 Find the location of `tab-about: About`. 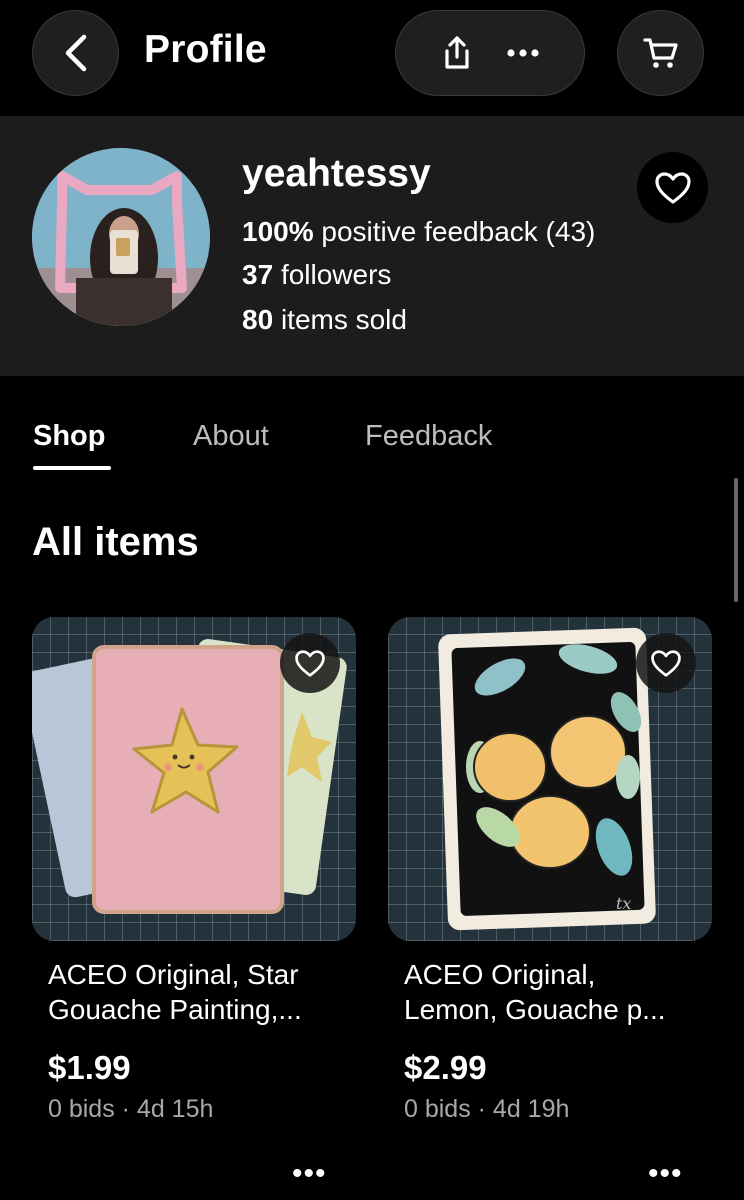

tab-about: About is located at coordinates (231, 436).